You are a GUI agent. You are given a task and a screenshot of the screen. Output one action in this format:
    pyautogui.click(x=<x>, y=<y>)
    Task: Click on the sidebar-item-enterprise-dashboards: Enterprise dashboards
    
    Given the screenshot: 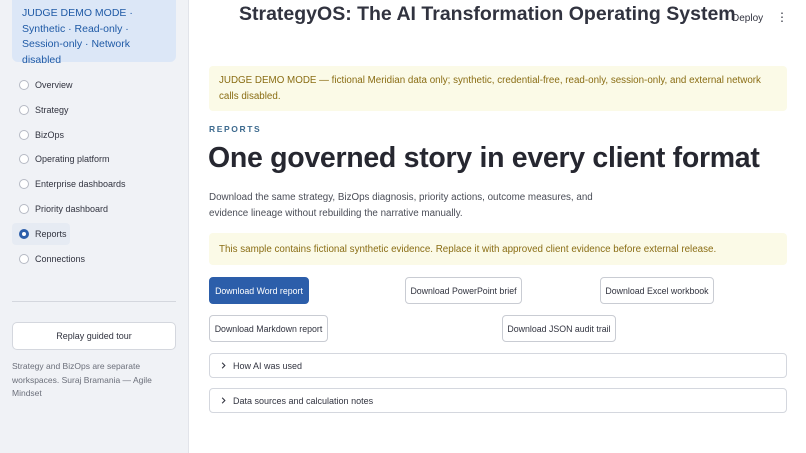 What is the action you would take?
    pyautogui.click(x=94, y=184)
    